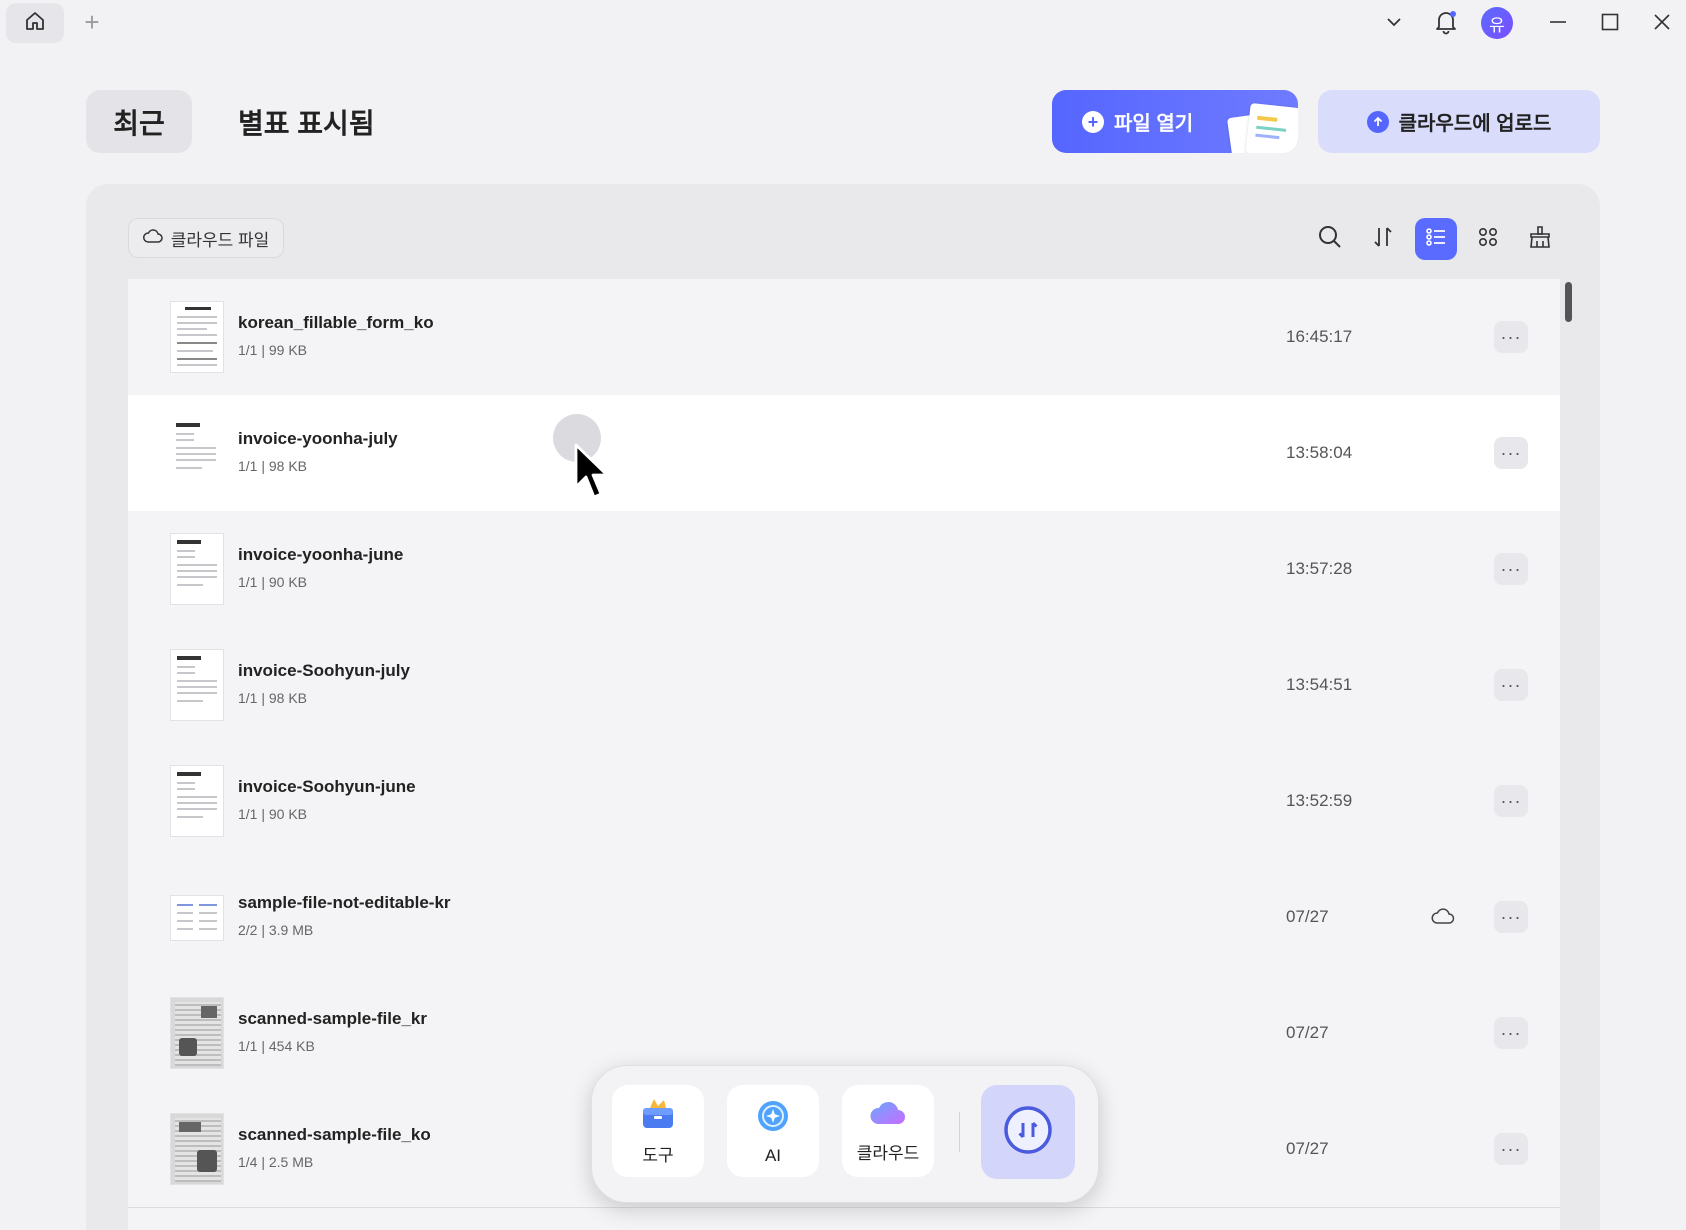 The image size is (1686, 1230). I want to click on dock-tools-label: 도구, so click(658, 1155).